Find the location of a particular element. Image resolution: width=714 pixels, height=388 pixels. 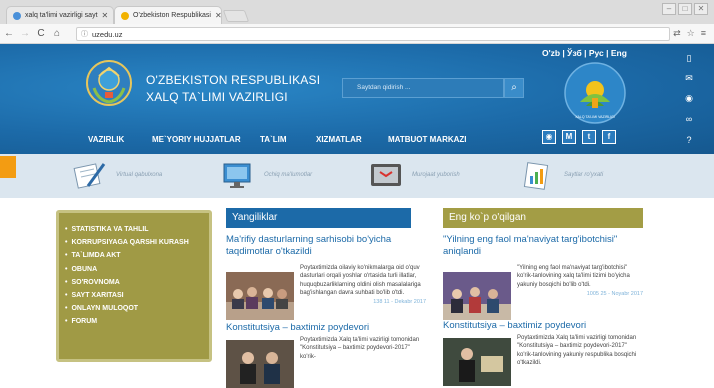

maximize-button: □ is located at coordinates (685, 9).